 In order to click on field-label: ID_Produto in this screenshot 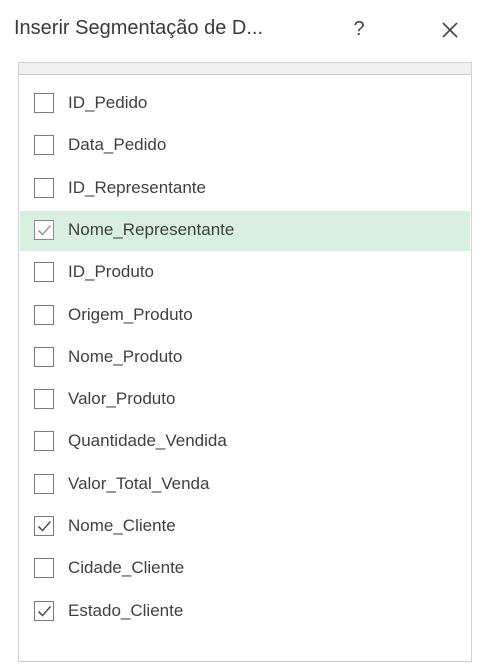, I will do `click(111, 272)`.